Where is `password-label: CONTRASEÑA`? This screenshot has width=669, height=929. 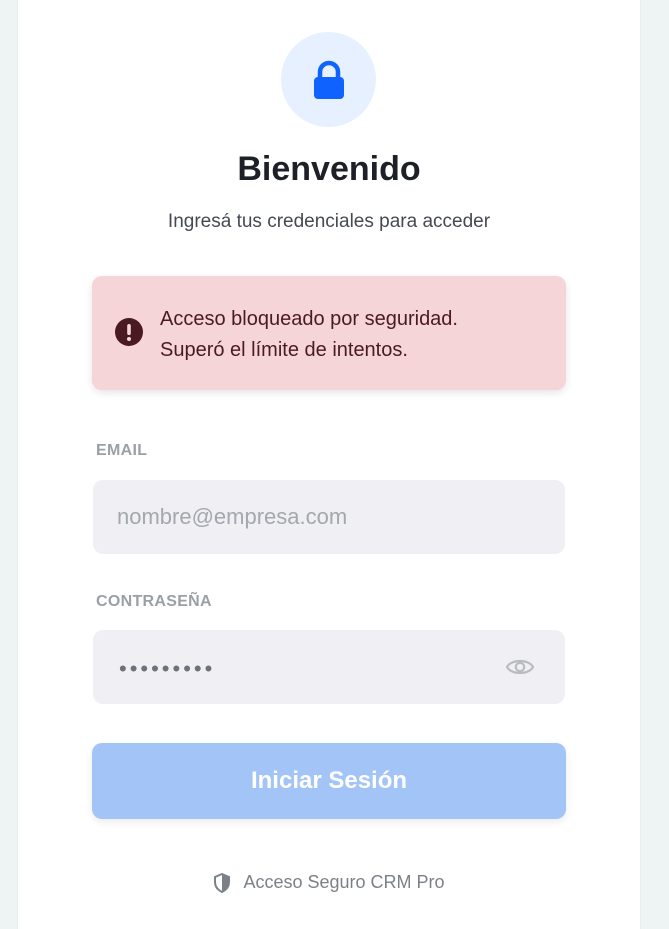
password-label: CONTRASEÑA is located at coordinates (154, 601).